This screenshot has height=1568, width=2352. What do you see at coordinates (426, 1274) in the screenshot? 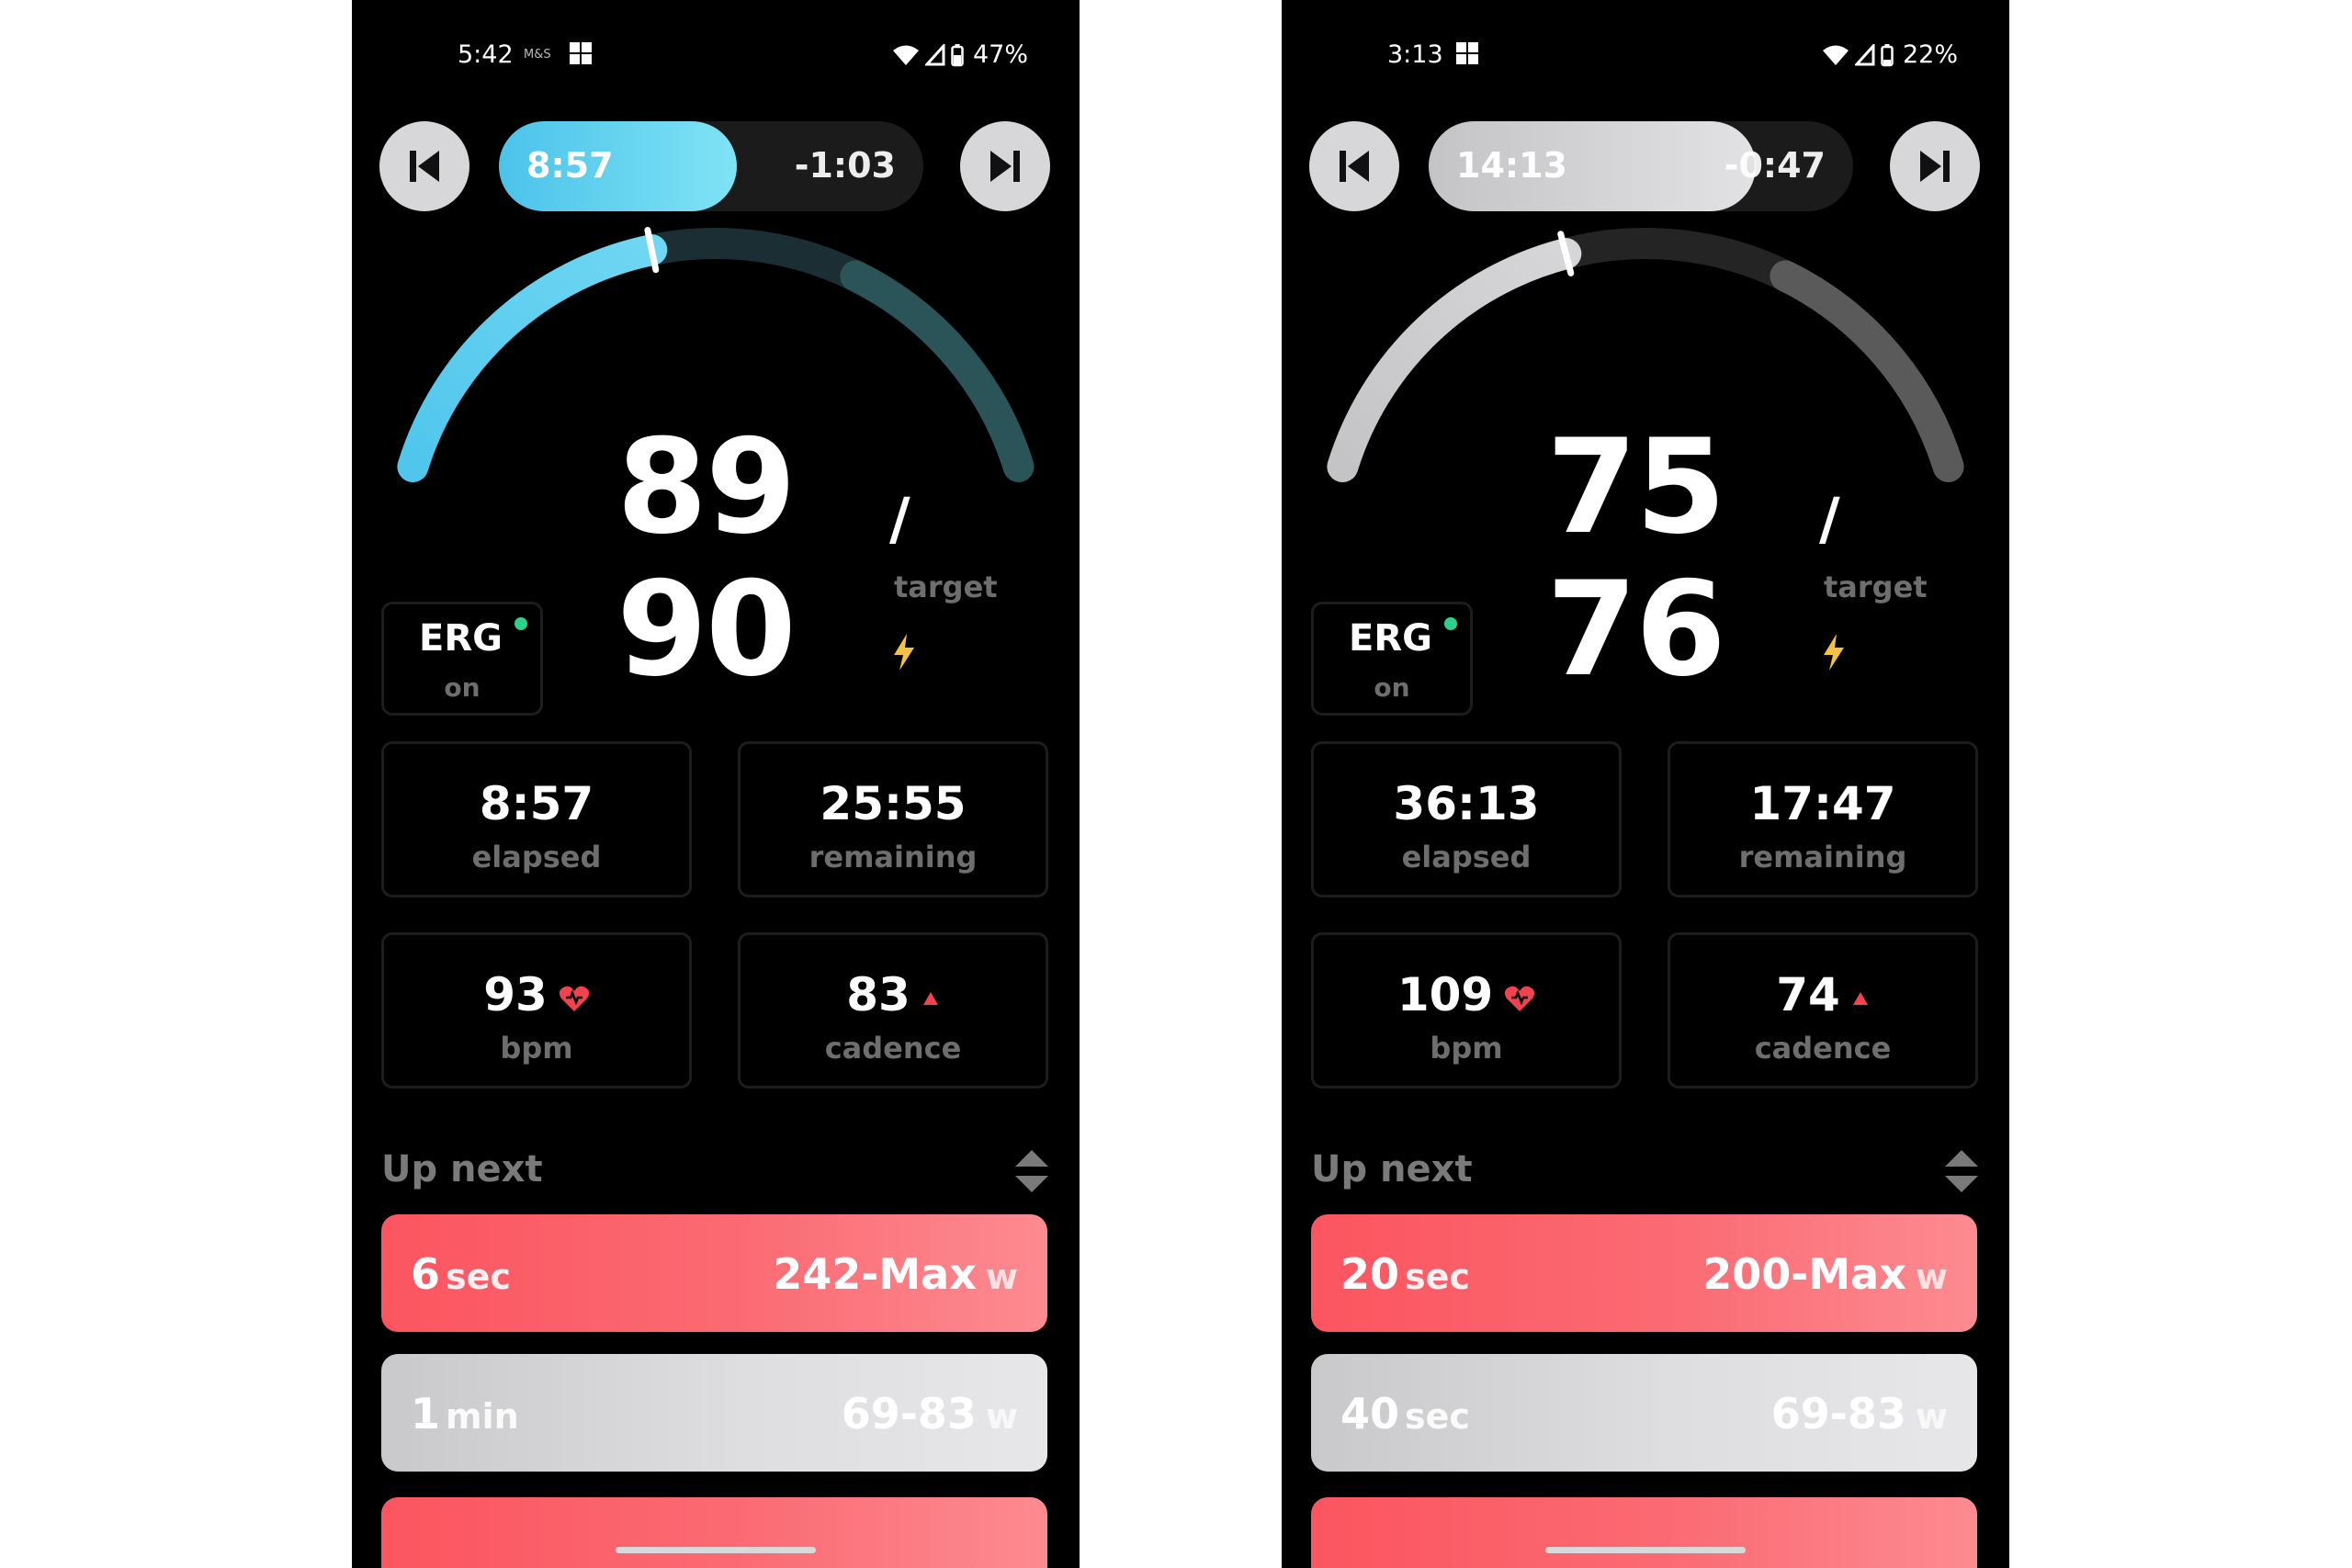
I see `interval-duration: 6` at bounding box center [426, 1274].